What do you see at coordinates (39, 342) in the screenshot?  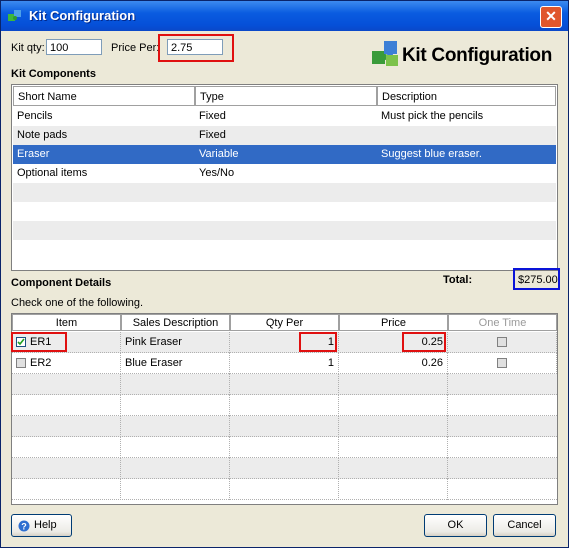 I see `item-er1-highlight` at bounding box center [39, 342].